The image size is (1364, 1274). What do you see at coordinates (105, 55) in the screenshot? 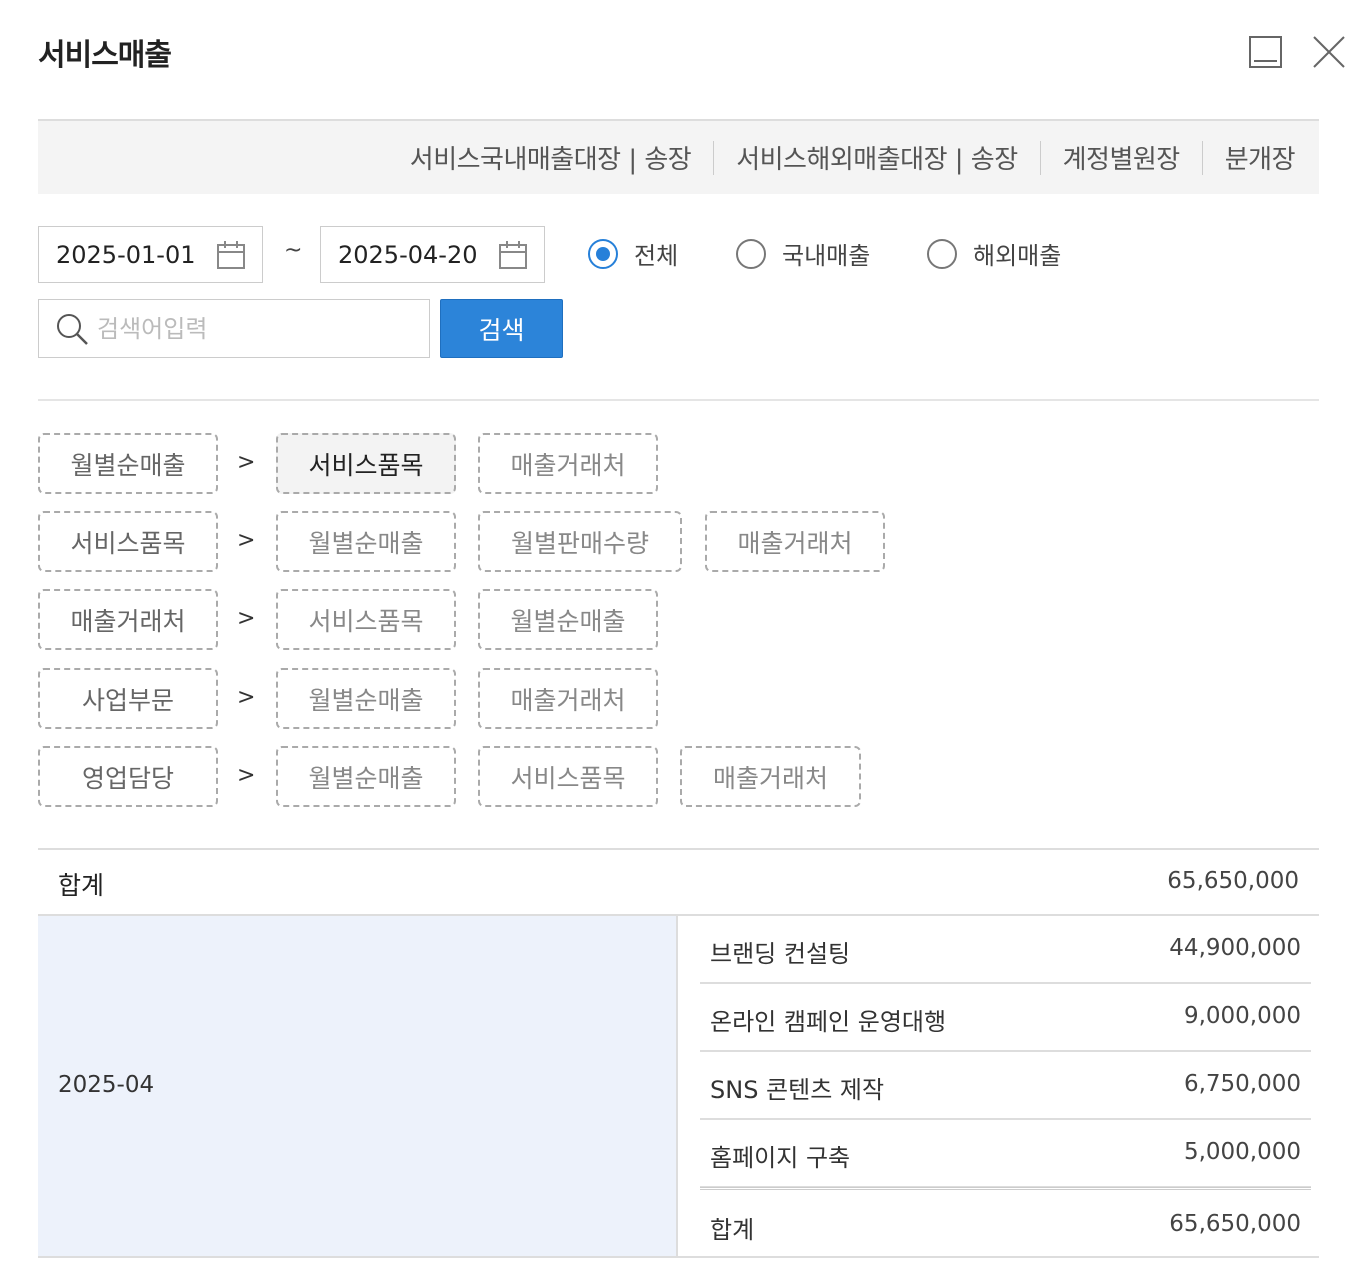
I see `window-title: 서비스매출` at bounding box center [105, 55].